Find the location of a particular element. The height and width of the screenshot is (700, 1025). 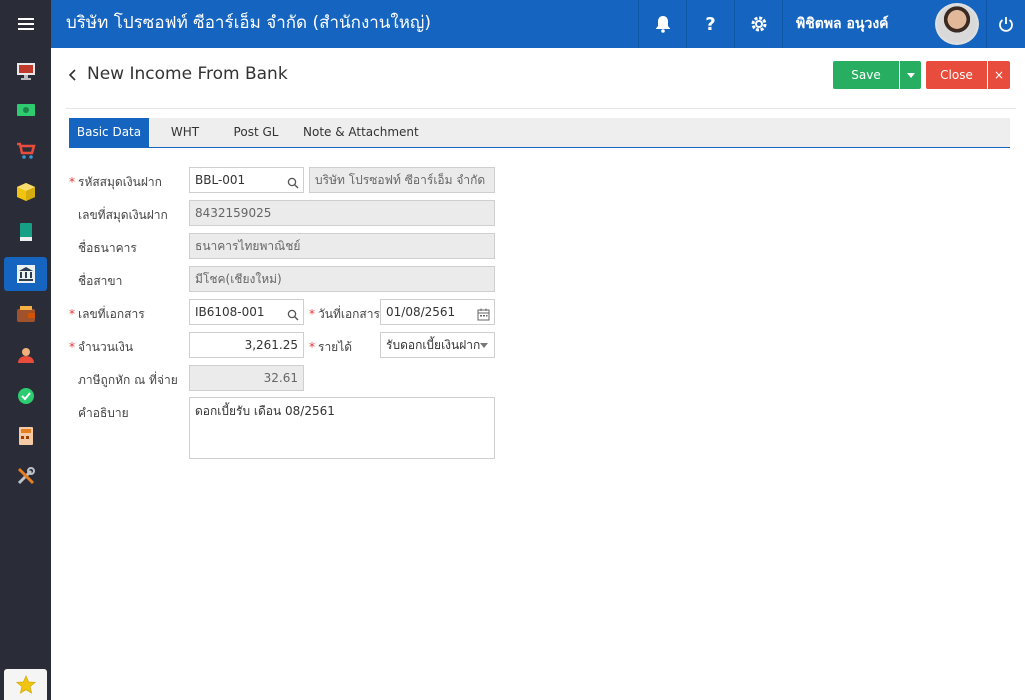

calculator-icon is located at coordinates (25, 436).